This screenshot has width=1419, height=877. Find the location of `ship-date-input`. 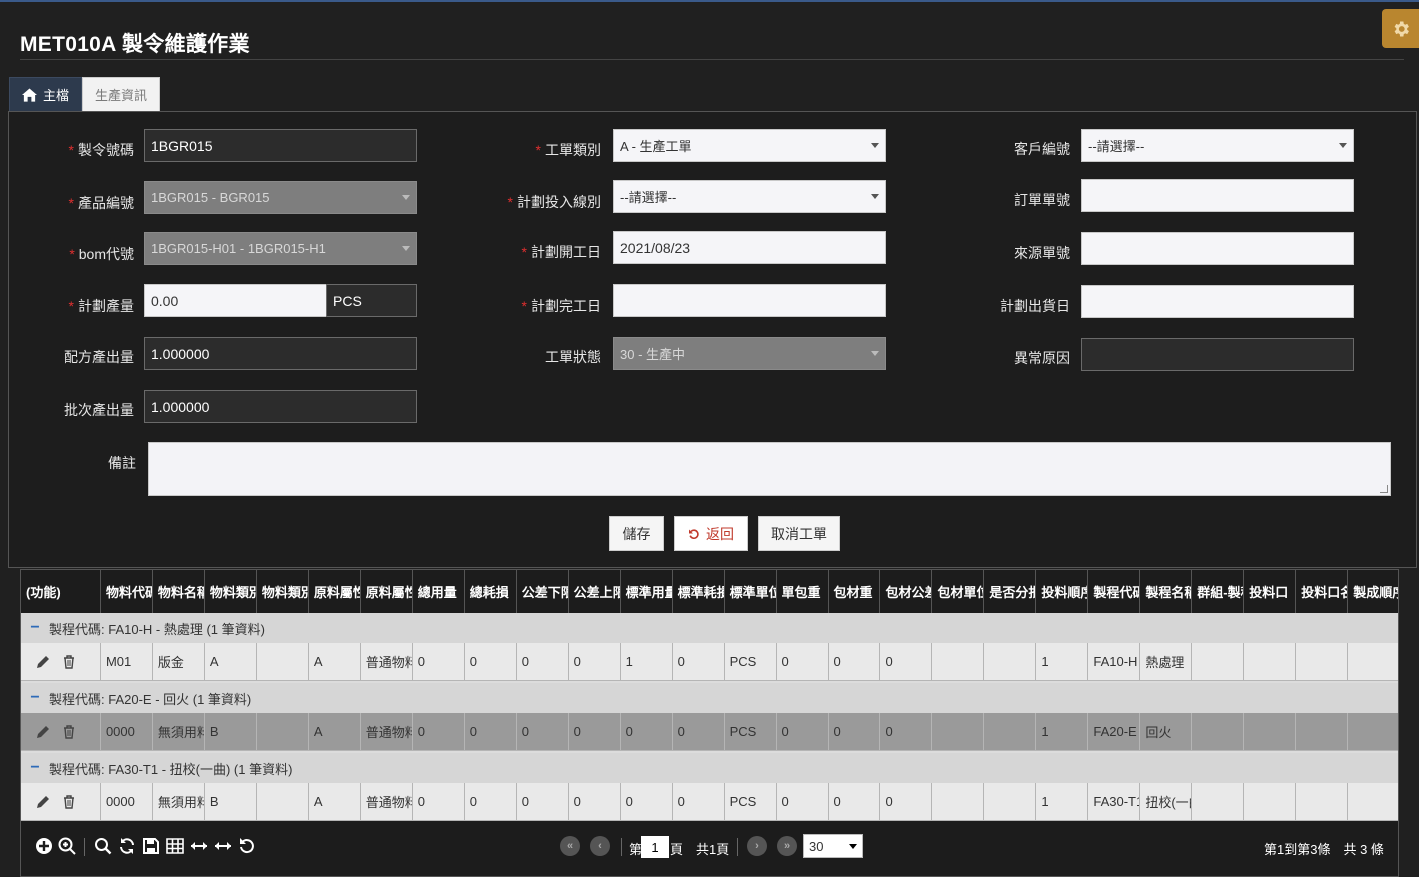

ship-date-input is located at coordinates (1217, 301).